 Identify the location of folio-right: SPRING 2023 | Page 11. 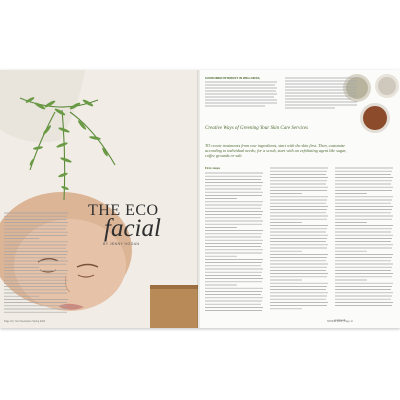
(340, 321).